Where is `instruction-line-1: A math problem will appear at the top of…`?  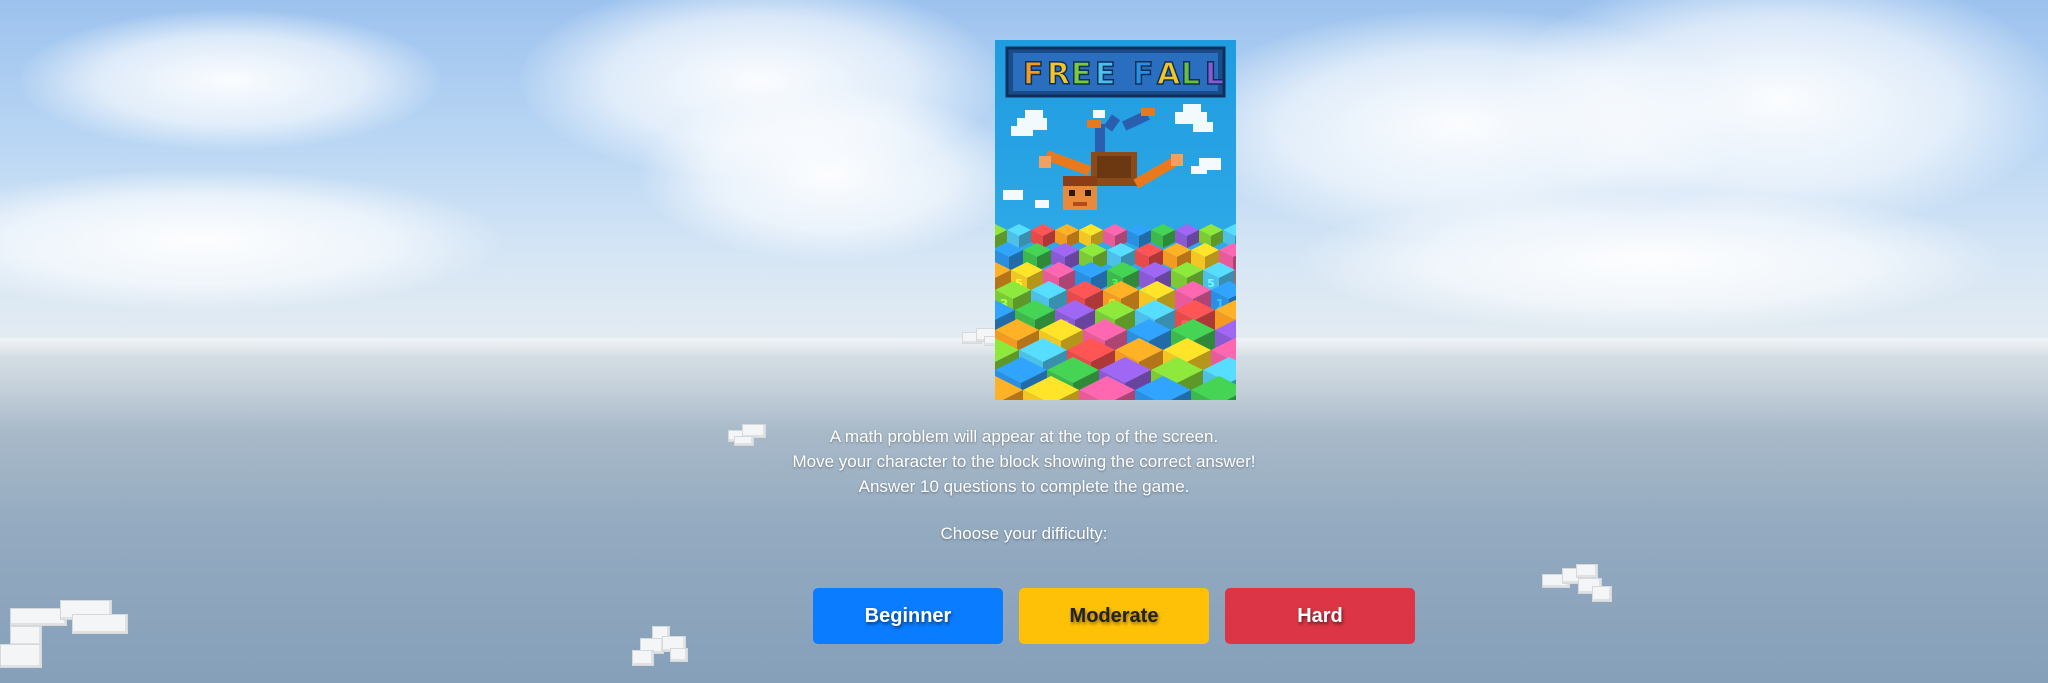
instruction-line-1: A math problem will appear at the top of… is located at coordinates (1024, 436).